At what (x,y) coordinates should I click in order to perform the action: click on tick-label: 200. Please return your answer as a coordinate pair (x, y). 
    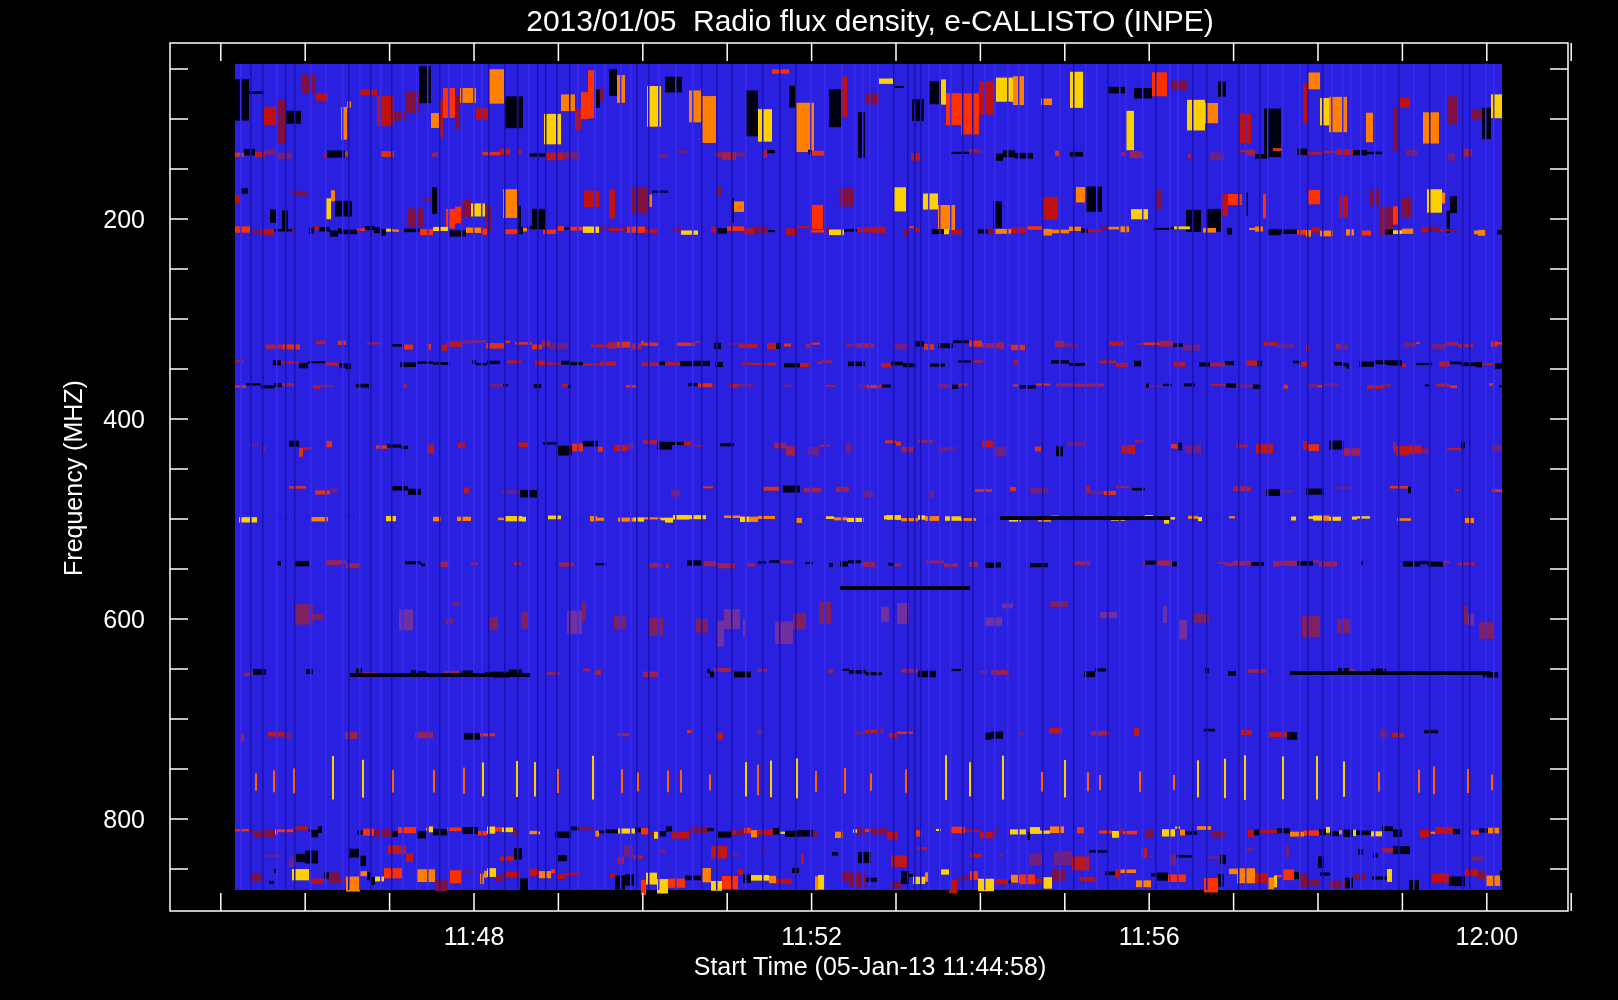
    Looking at the image, I should click on (124, 219).